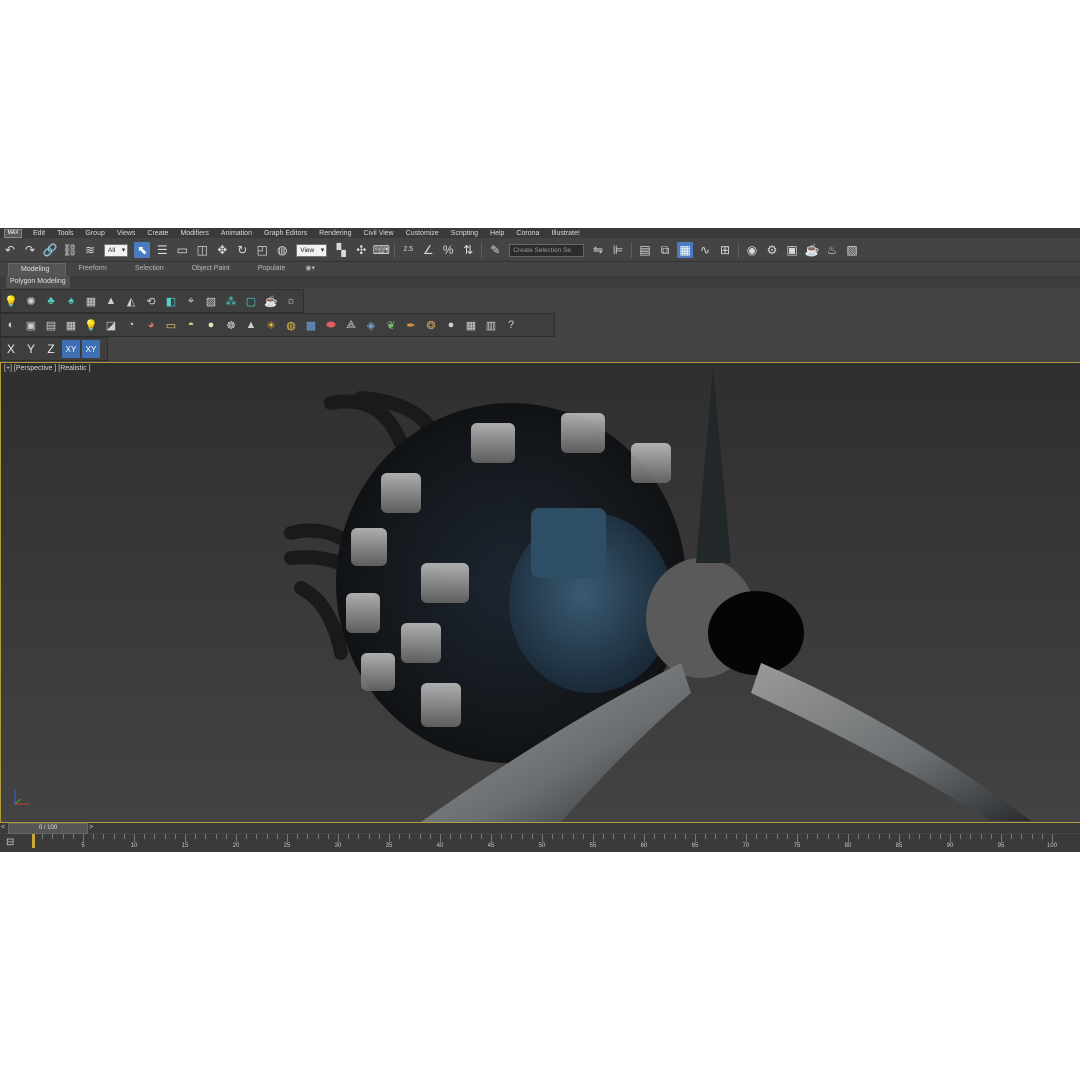 This screenshot has width=1080, height=1080. What do you see at coordinates (312, 250) in the screenshot?
I see `reference-coordinate-dropdown: View` at bounding box center [312, 250].